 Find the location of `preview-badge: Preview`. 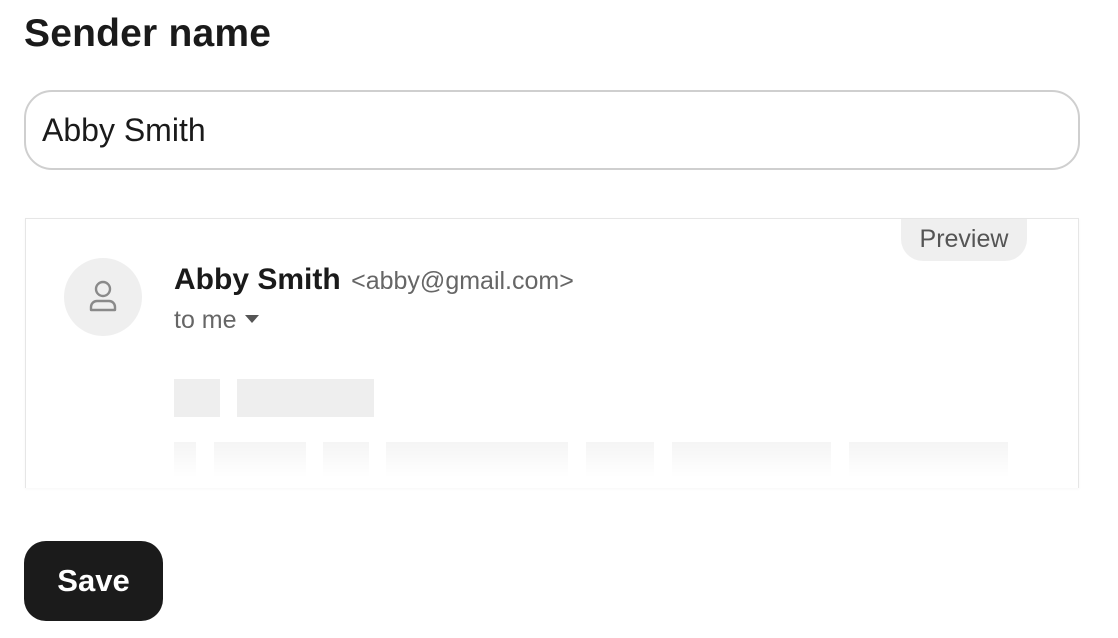

preview-badge: Preview is located at coordinates (964, 240).